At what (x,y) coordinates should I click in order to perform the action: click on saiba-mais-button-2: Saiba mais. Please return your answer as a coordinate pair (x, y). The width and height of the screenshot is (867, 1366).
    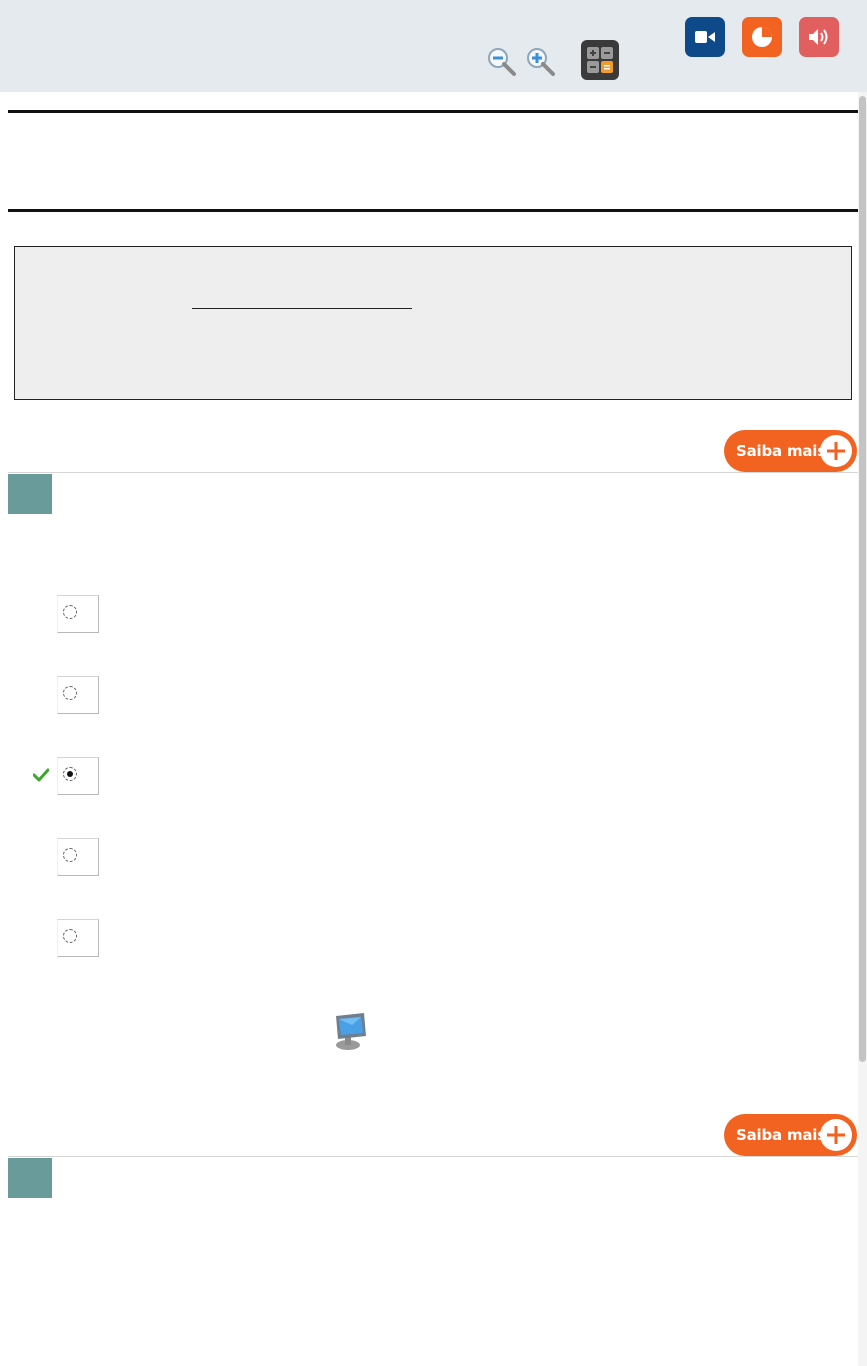
    Looking at the image, I should click on (790, 1135).